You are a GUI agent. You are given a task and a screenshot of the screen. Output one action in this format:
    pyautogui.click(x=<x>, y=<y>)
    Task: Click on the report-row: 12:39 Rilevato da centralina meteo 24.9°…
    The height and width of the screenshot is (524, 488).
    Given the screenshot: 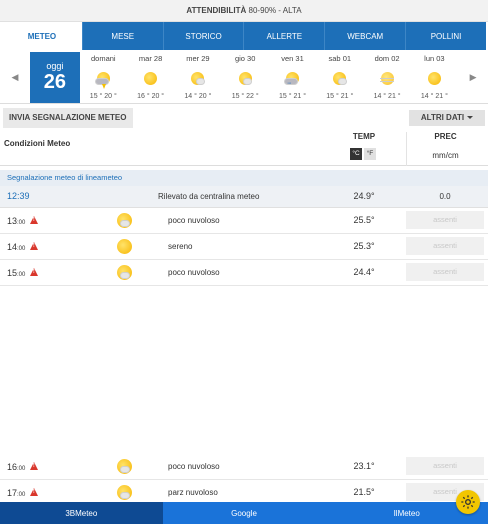 What is the action you would take?
    pyautogui.click(x=244, y=197)
    